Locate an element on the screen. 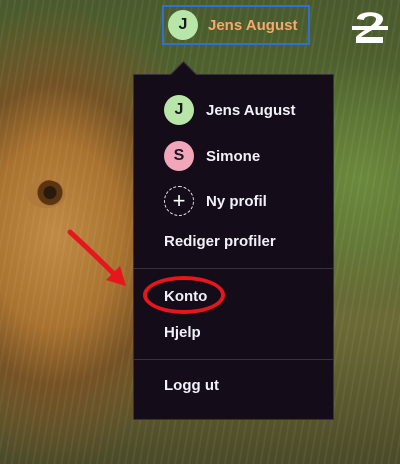  menu-item-label: Simone is located at coordinates (233, 156).